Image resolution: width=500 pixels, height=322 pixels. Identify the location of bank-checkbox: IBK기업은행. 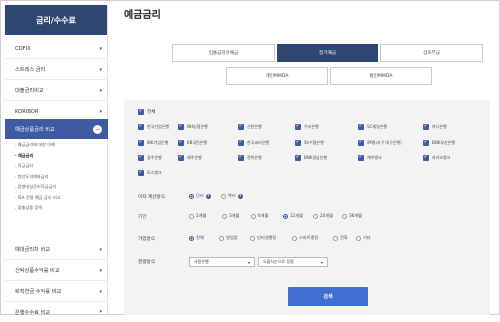
(153, 142).